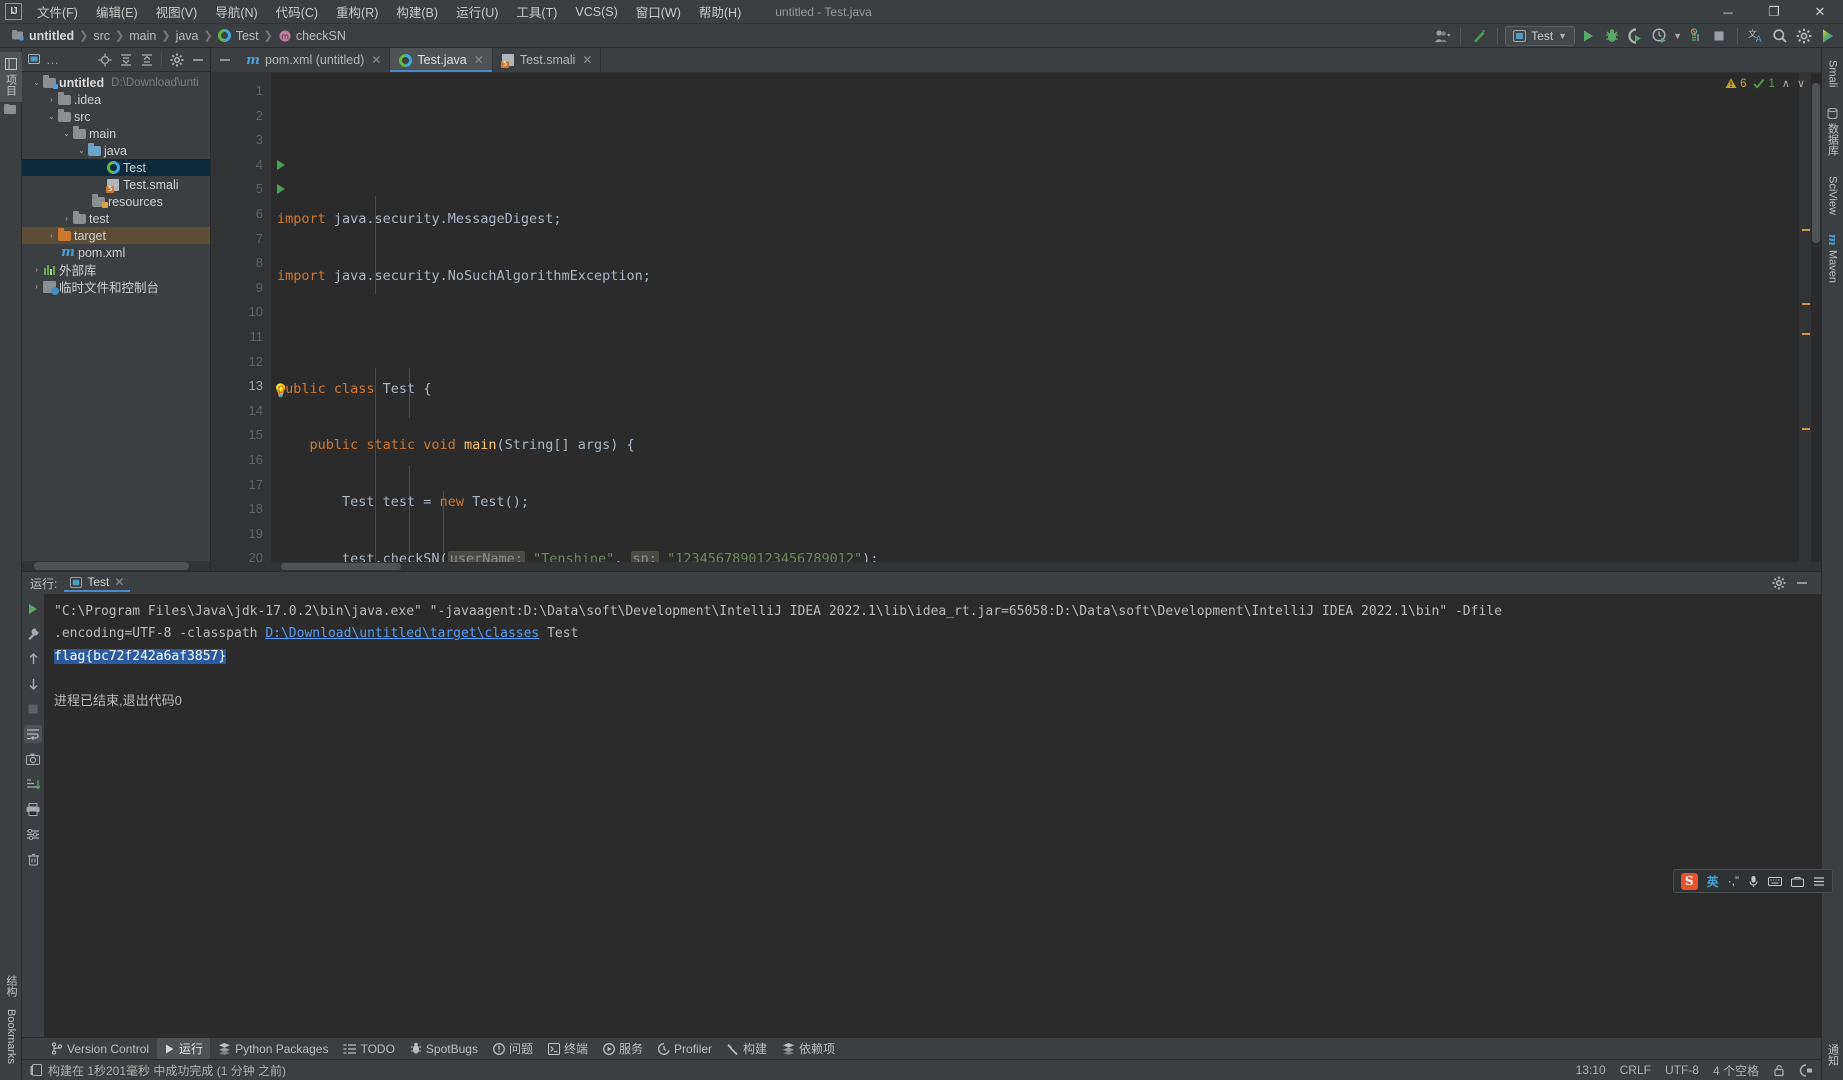  I want to click on tree-node-pom-xml: m pom.xml, so click(116, 252).